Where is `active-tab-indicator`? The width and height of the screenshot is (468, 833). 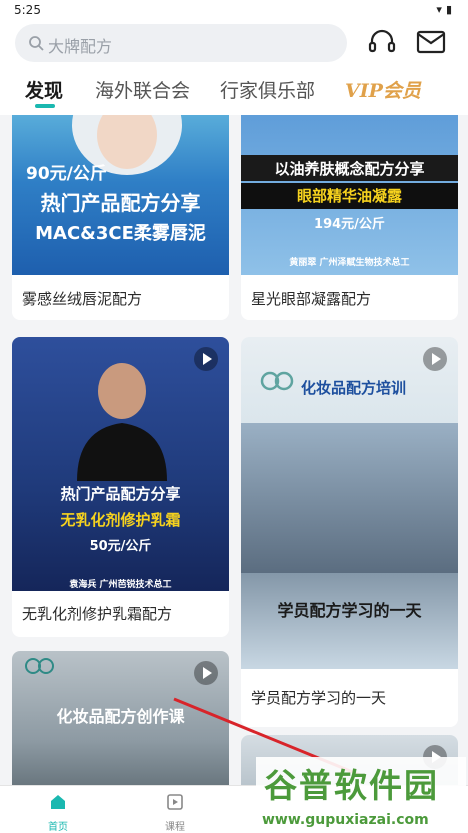 active-tab-indicator is located at coordinates (45, 106).